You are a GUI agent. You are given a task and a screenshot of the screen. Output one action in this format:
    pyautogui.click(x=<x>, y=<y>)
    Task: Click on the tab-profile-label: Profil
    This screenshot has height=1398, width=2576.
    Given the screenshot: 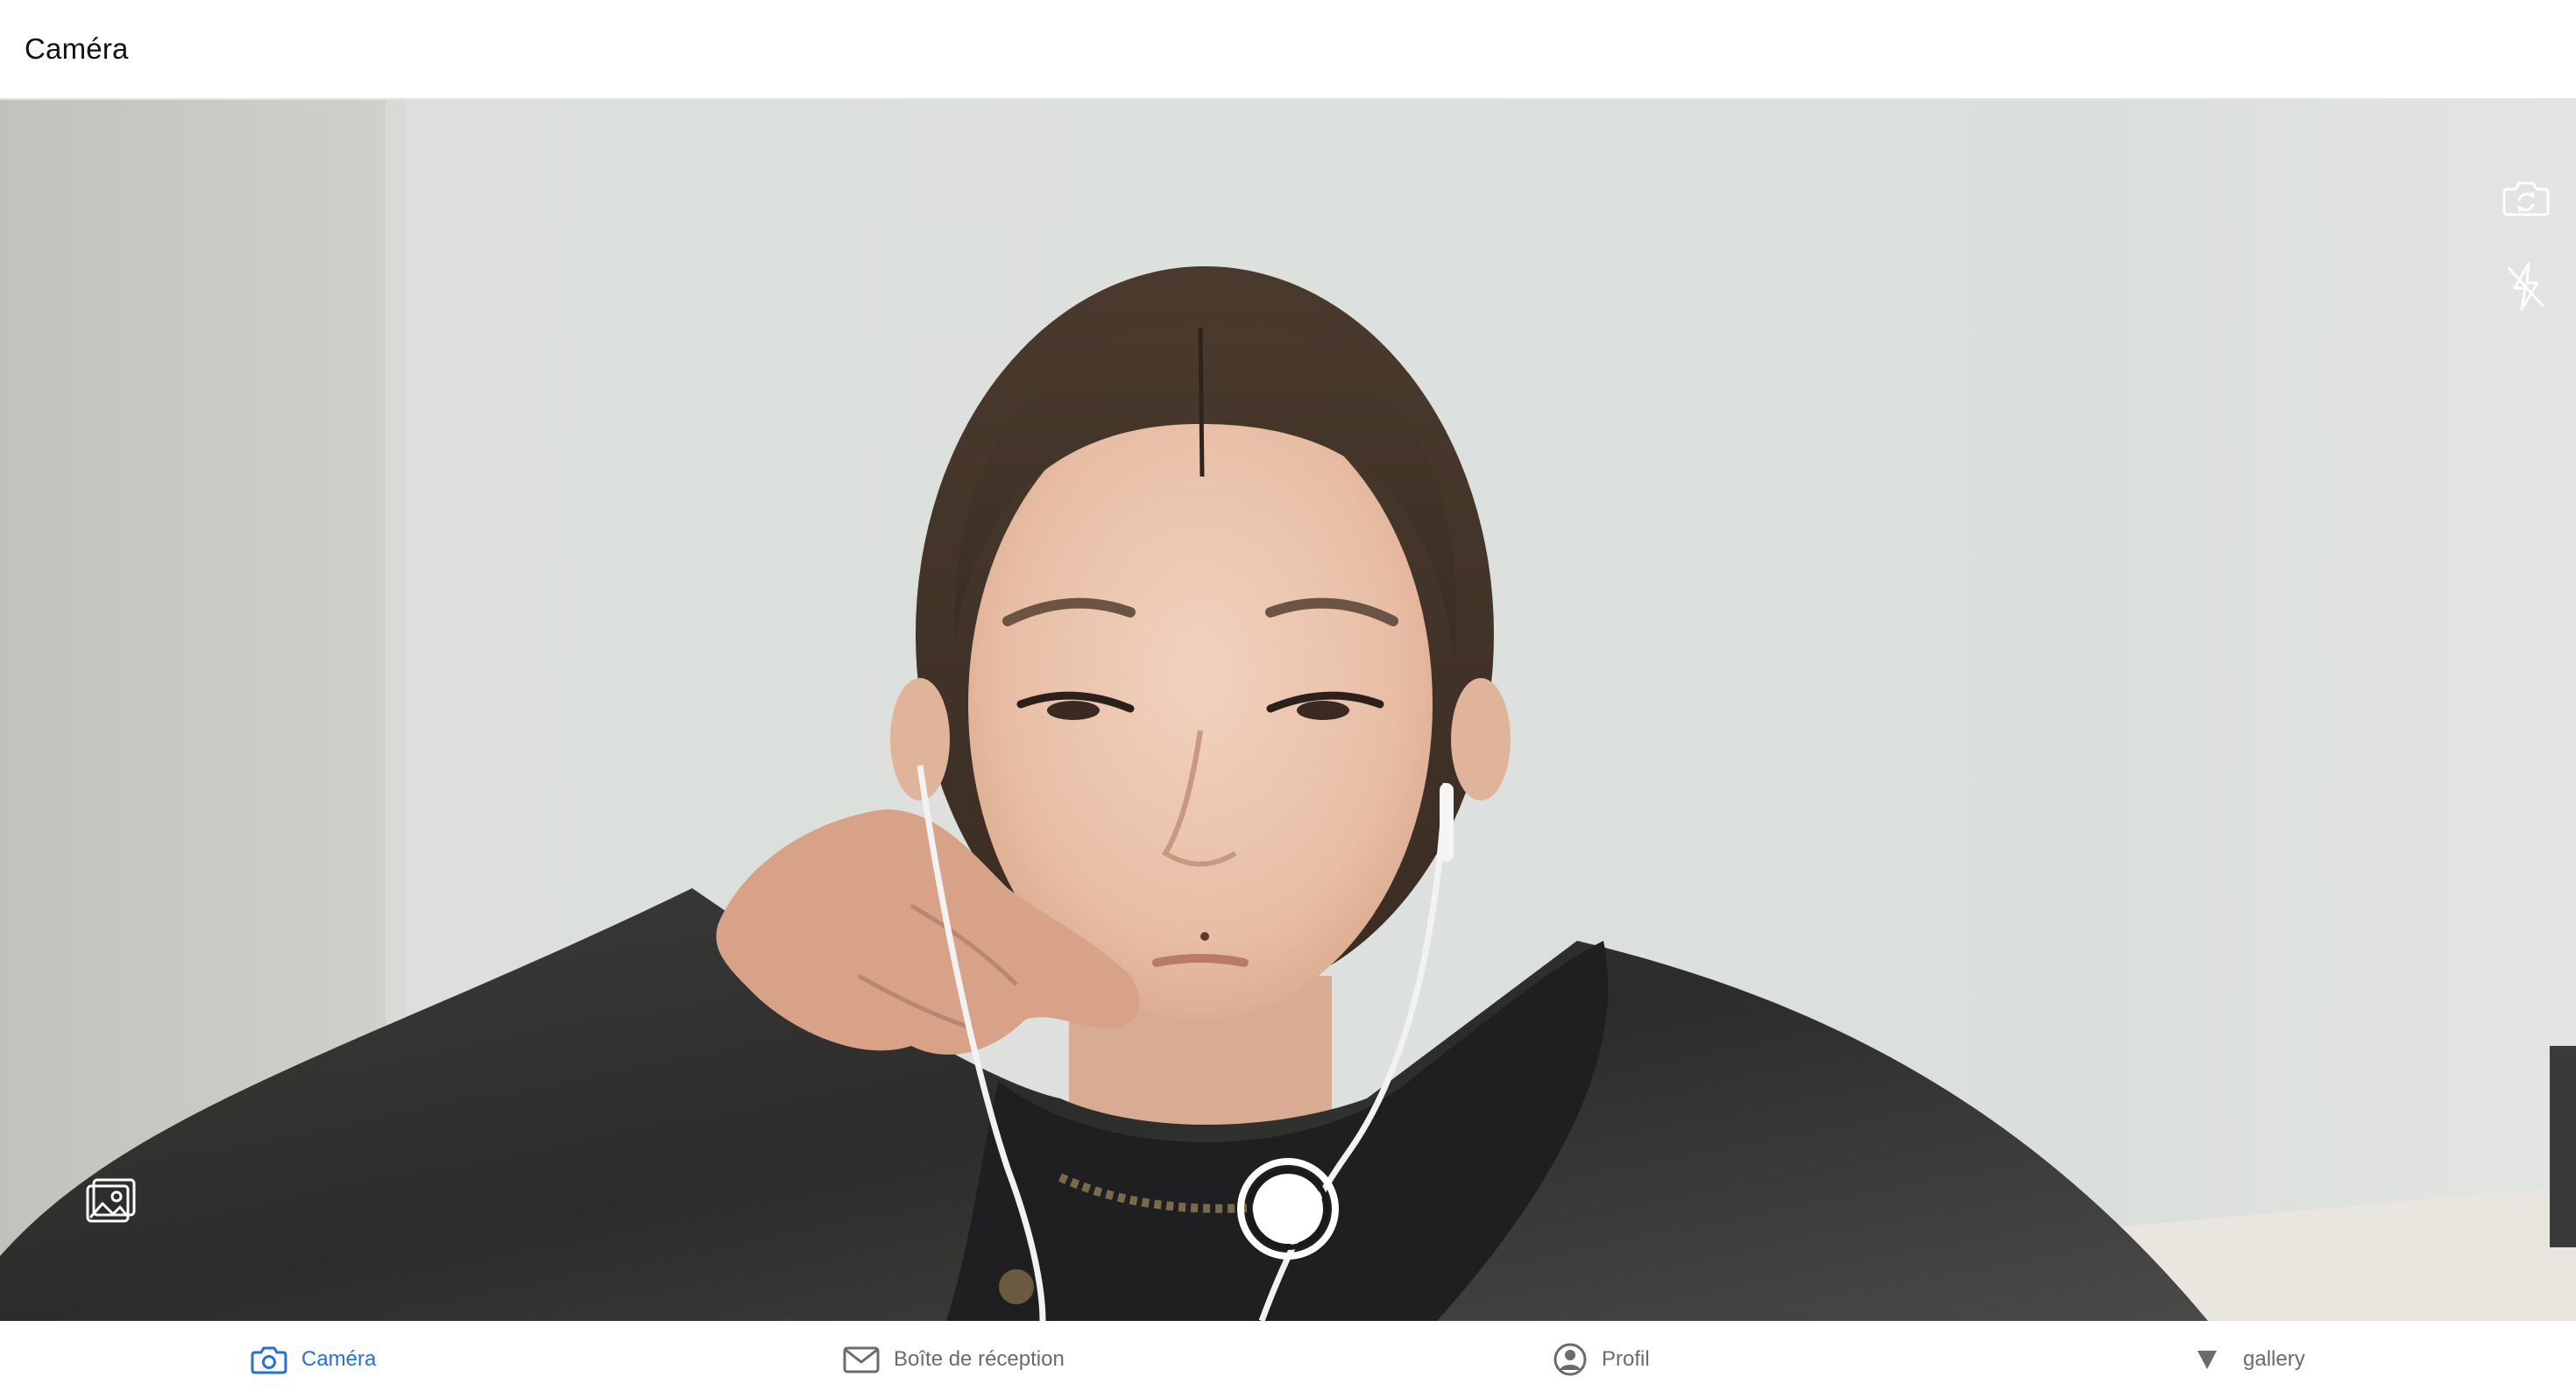 What is the action you would take?
    pyautogui.click(x=1626, y=1359)
    